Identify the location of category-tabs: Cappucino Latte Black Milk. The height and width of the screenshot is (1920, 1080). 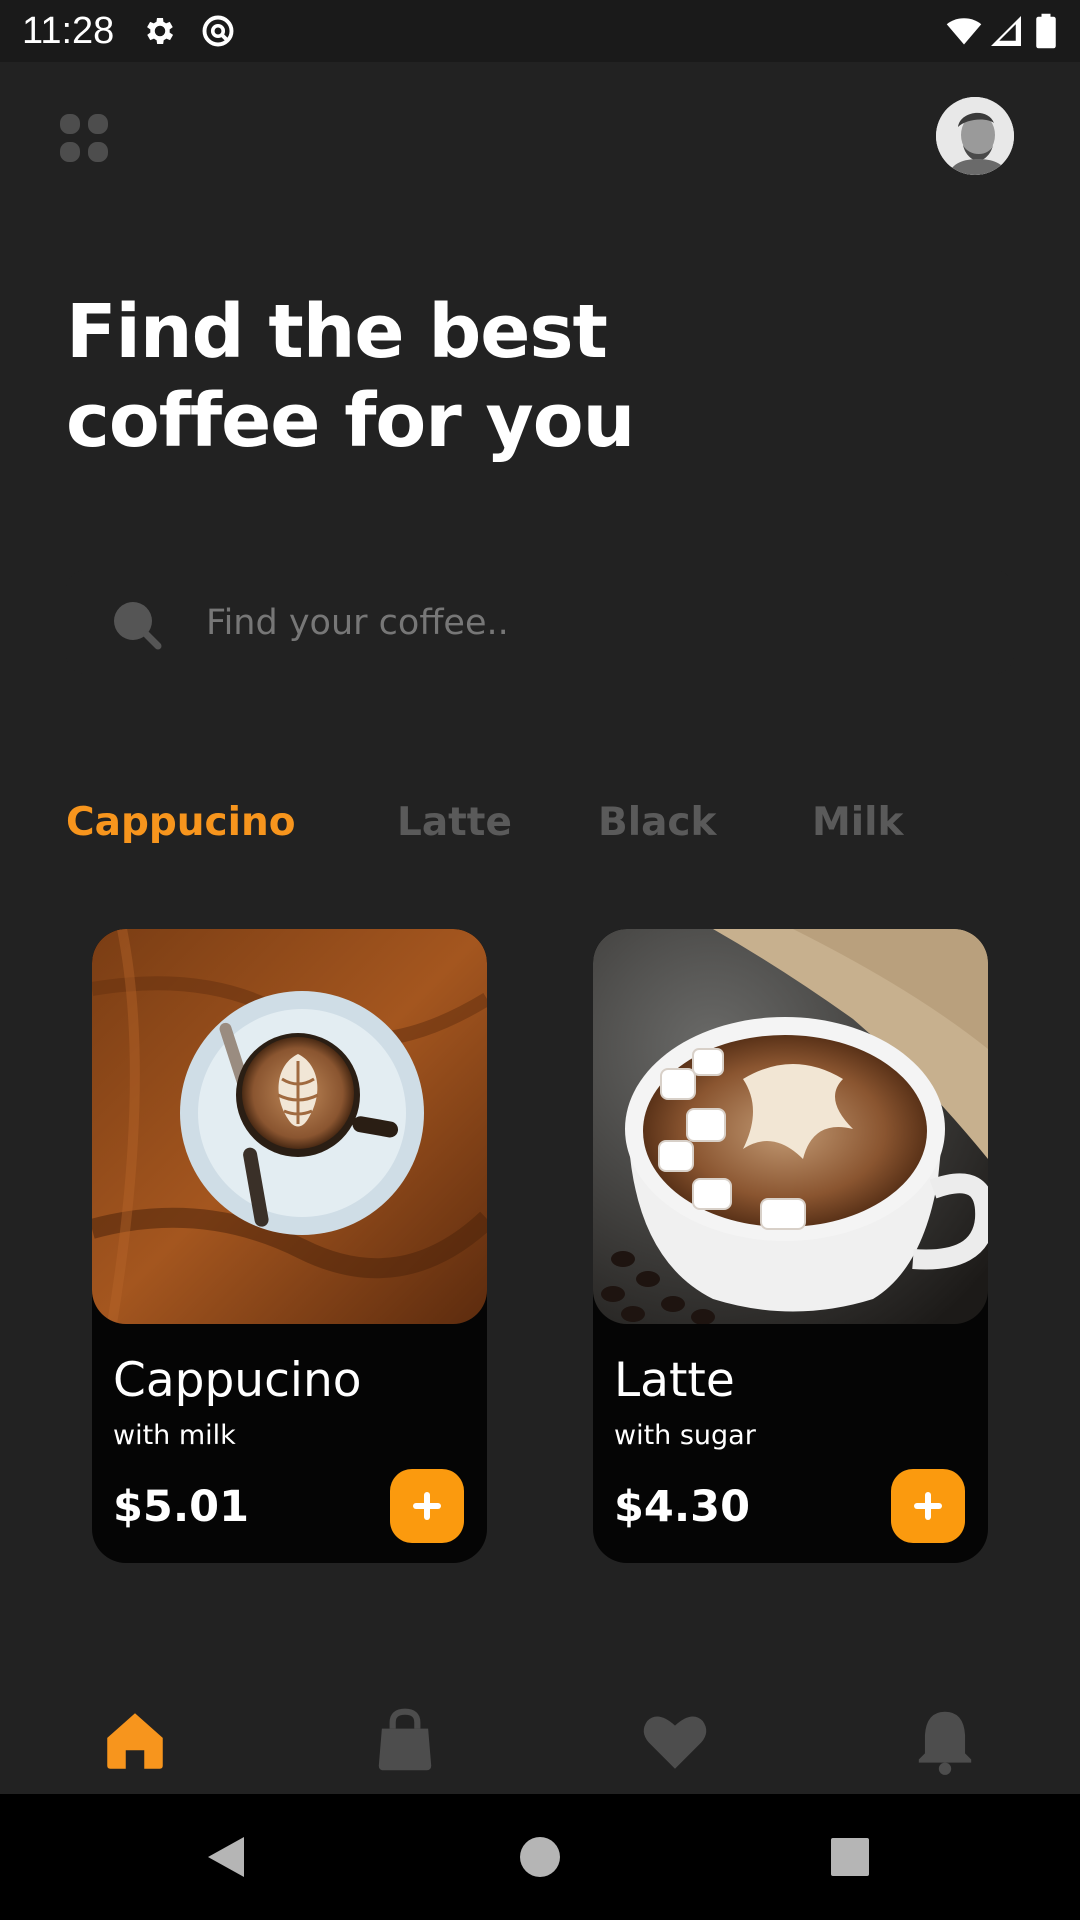
(546, 830).